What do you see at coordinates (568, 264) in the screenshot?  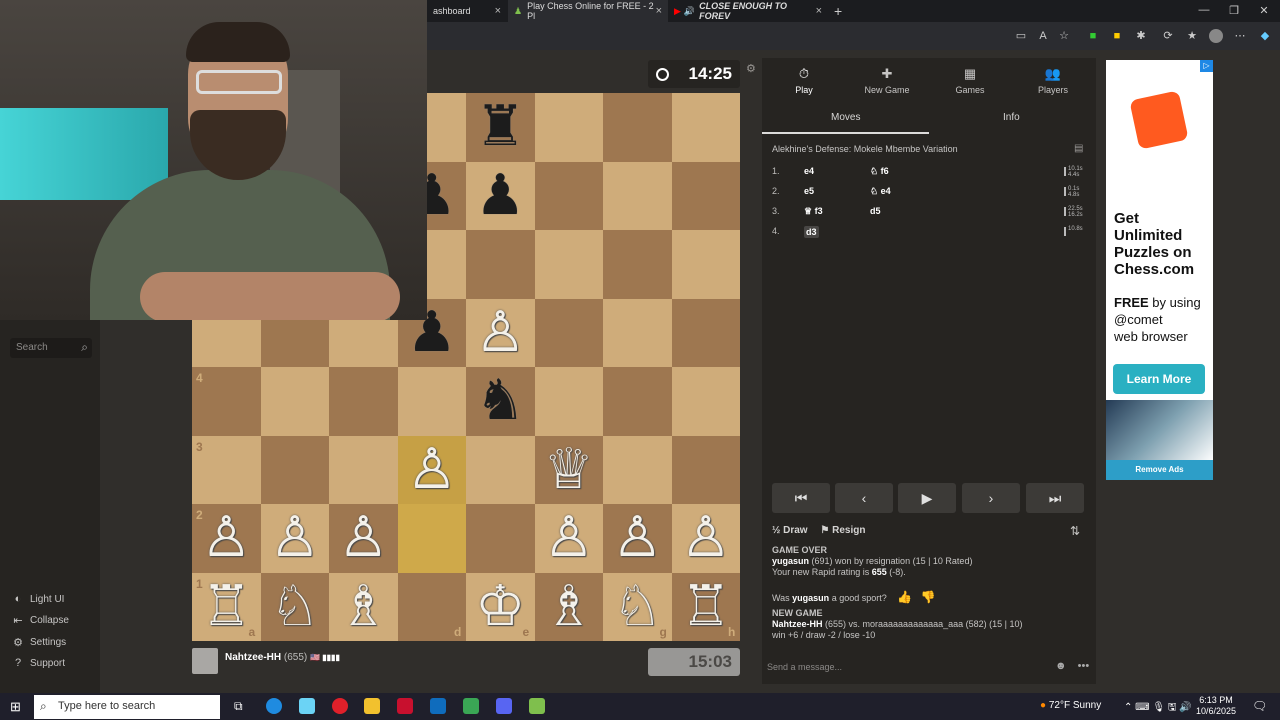 I see `square-f6` at bounding box center [568, 264].